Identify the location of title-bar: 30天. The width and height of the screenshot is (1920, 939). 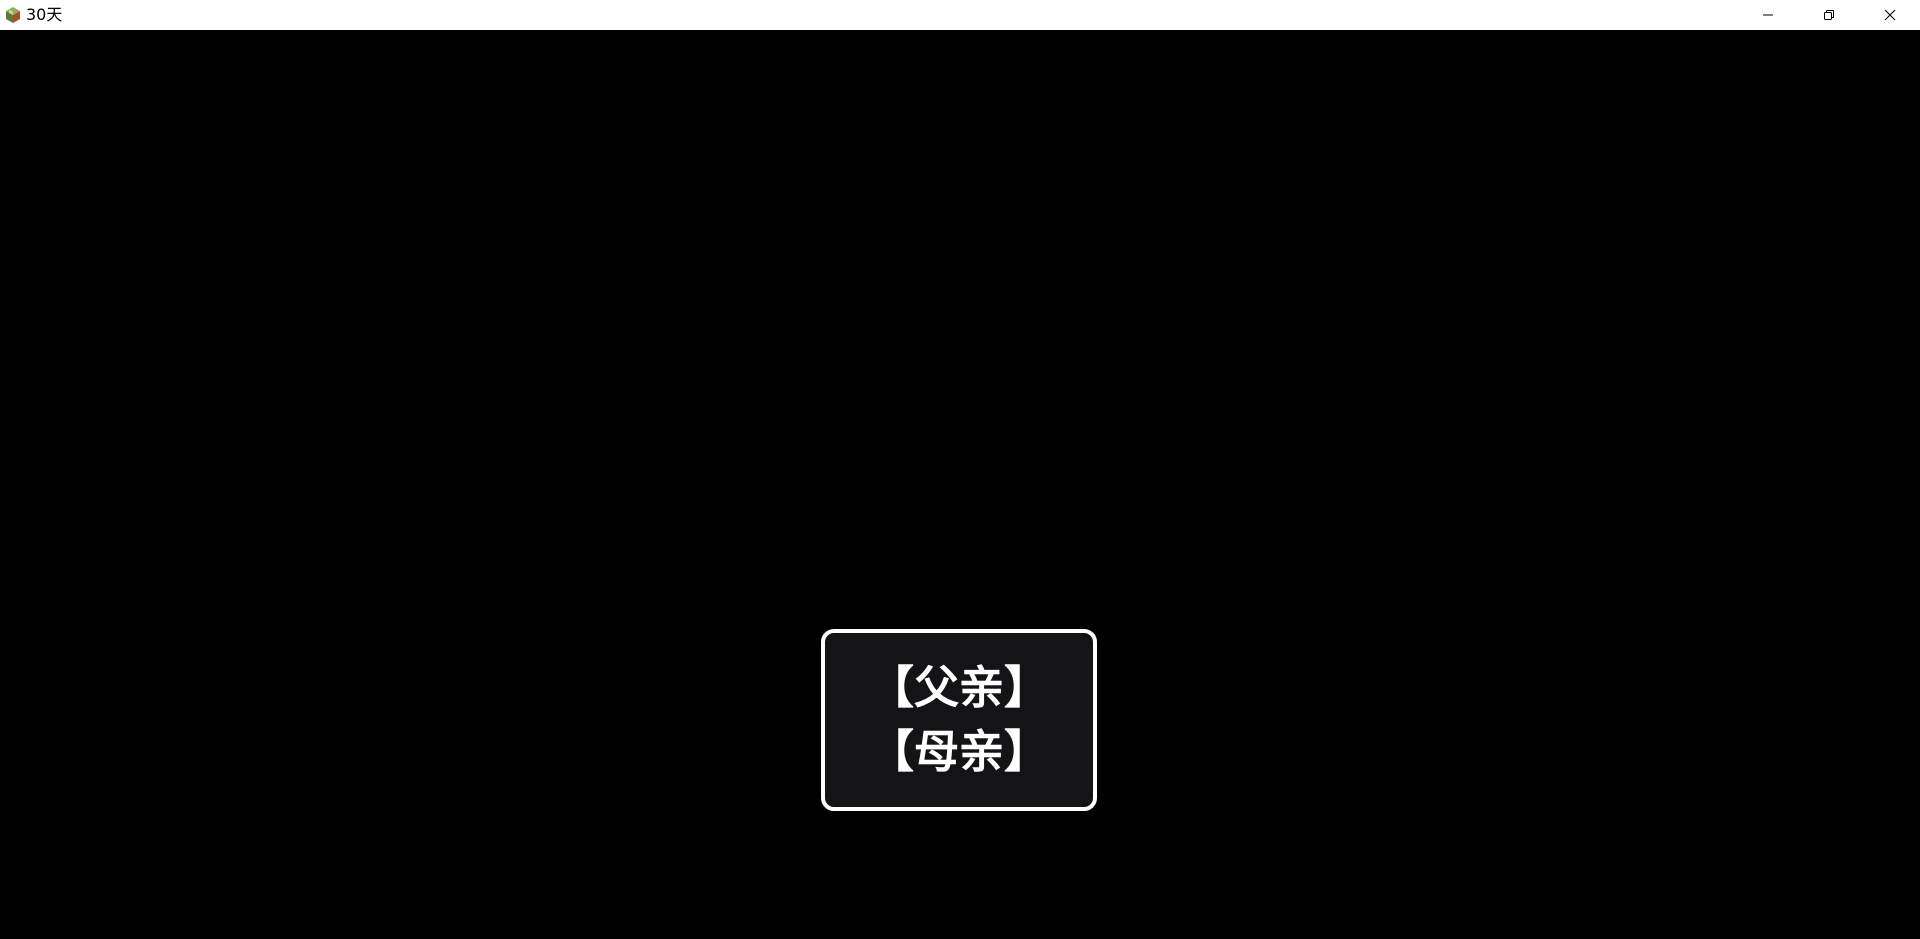
(960, 15).